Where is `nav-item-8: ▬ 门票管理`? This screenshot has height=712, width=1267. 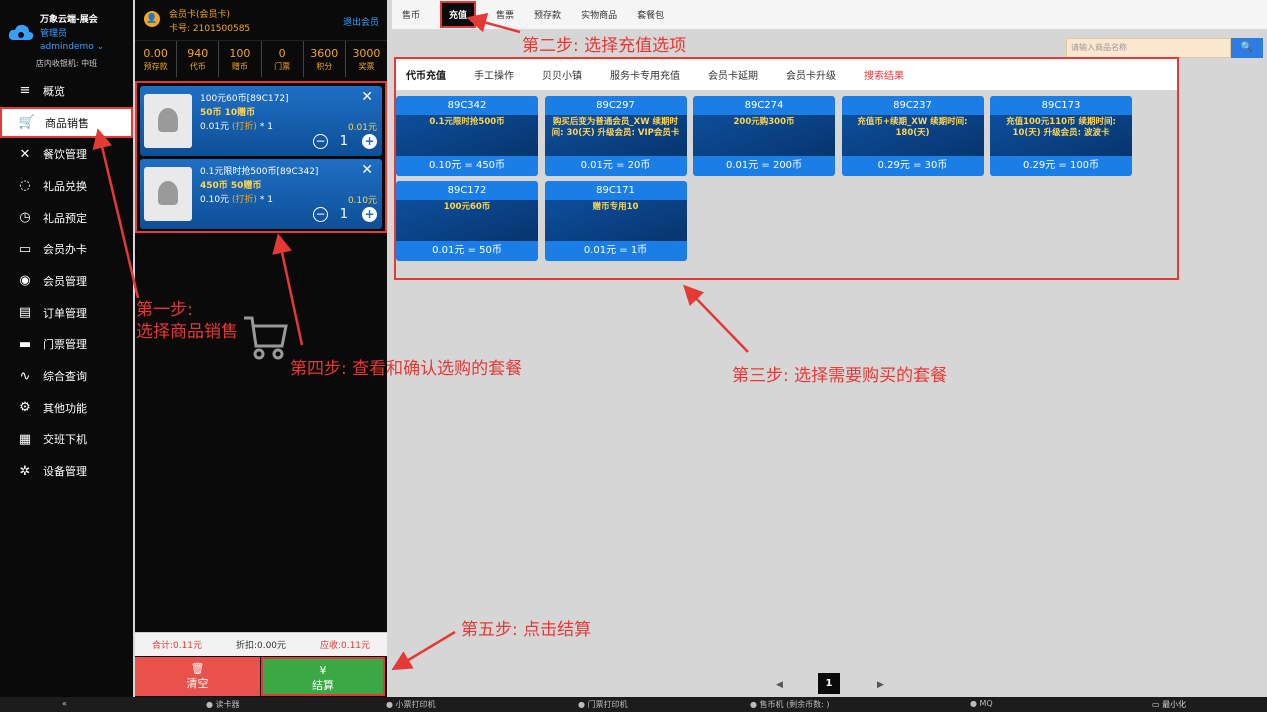 nav-item-8: ▬ 门票管理 is located at coordinates (66, 345).